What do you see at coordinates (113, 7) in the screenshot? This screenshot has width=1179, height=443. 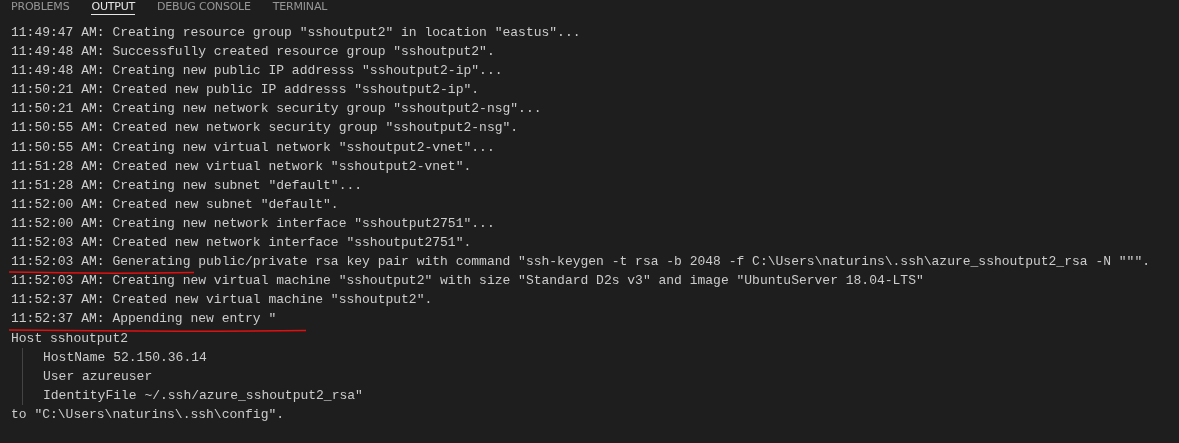 I see `panel-tab: OUTPUT` at bounding box center [113, 7].